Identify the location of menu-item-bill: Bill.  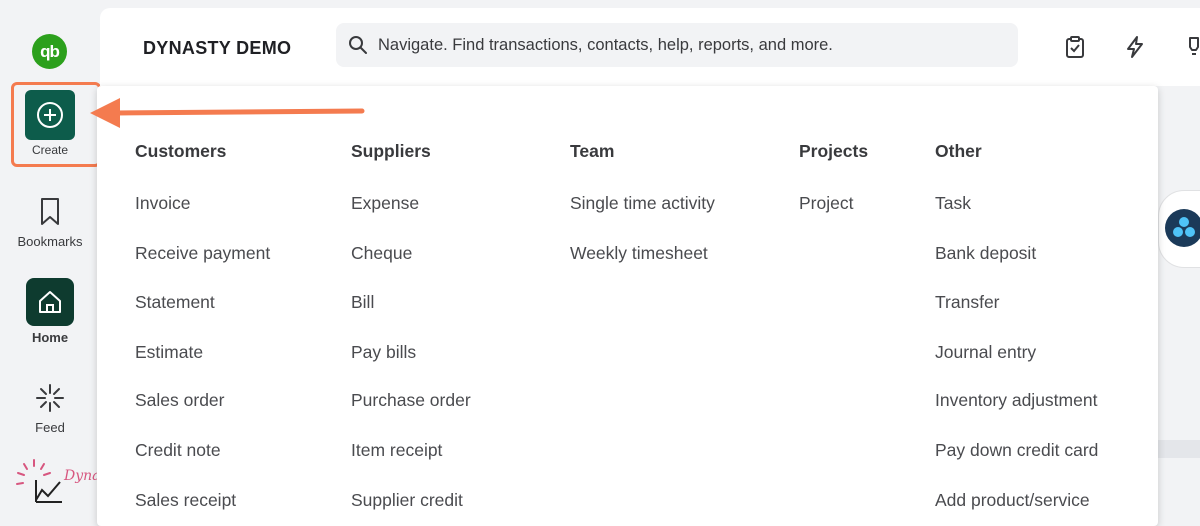
(362, 302).